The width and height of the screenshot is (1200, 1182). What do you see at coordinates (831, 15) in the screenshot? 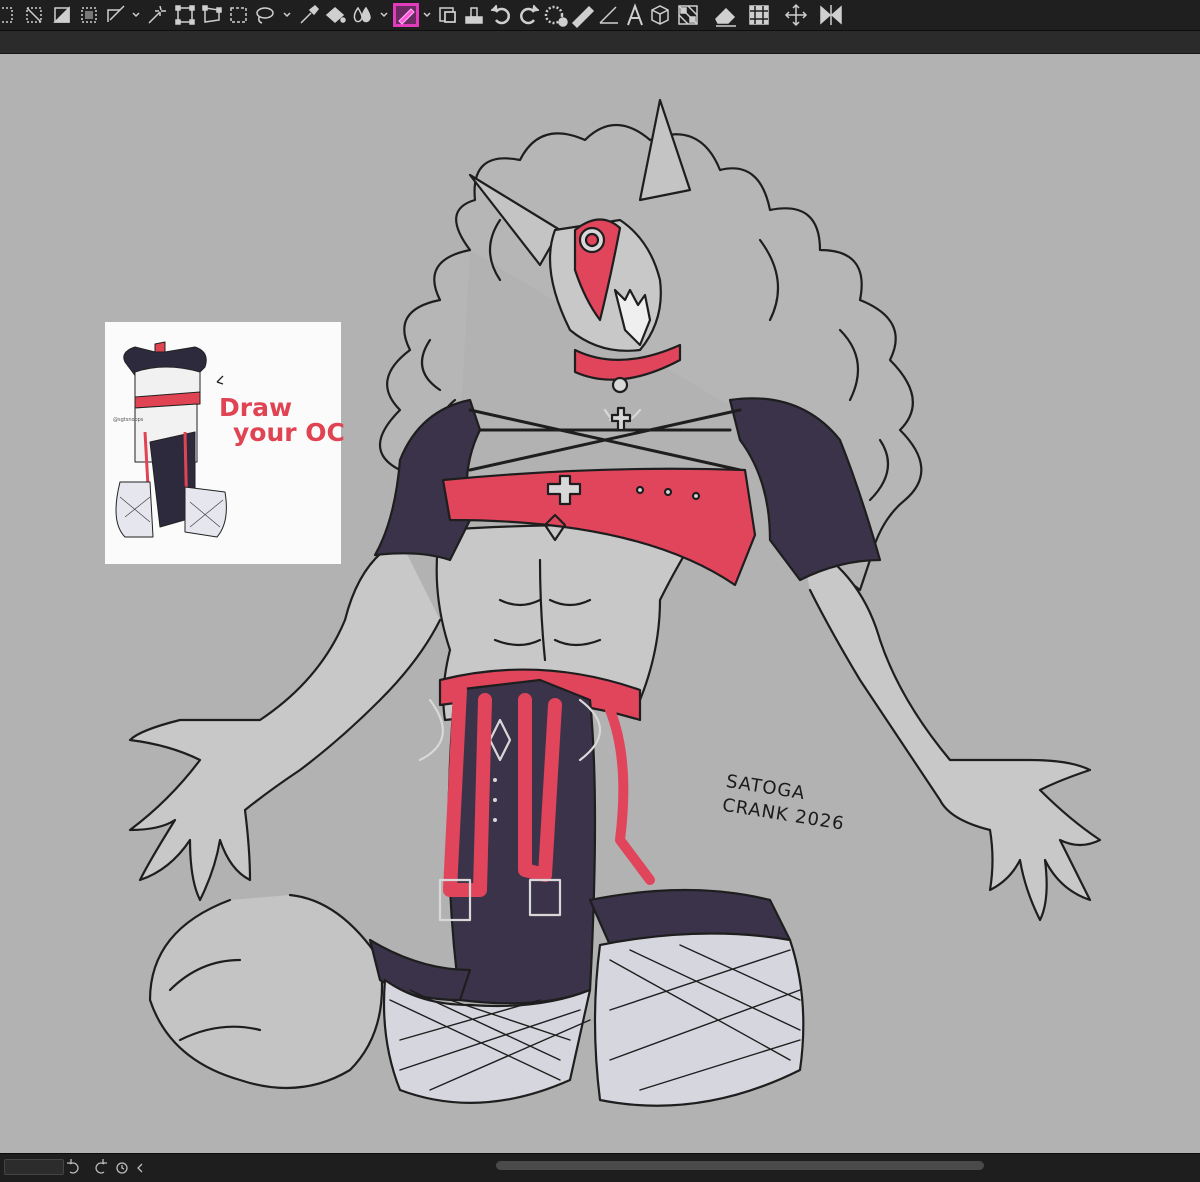
I see `flip-horizontal-icon` at bounding box center [831, 15].